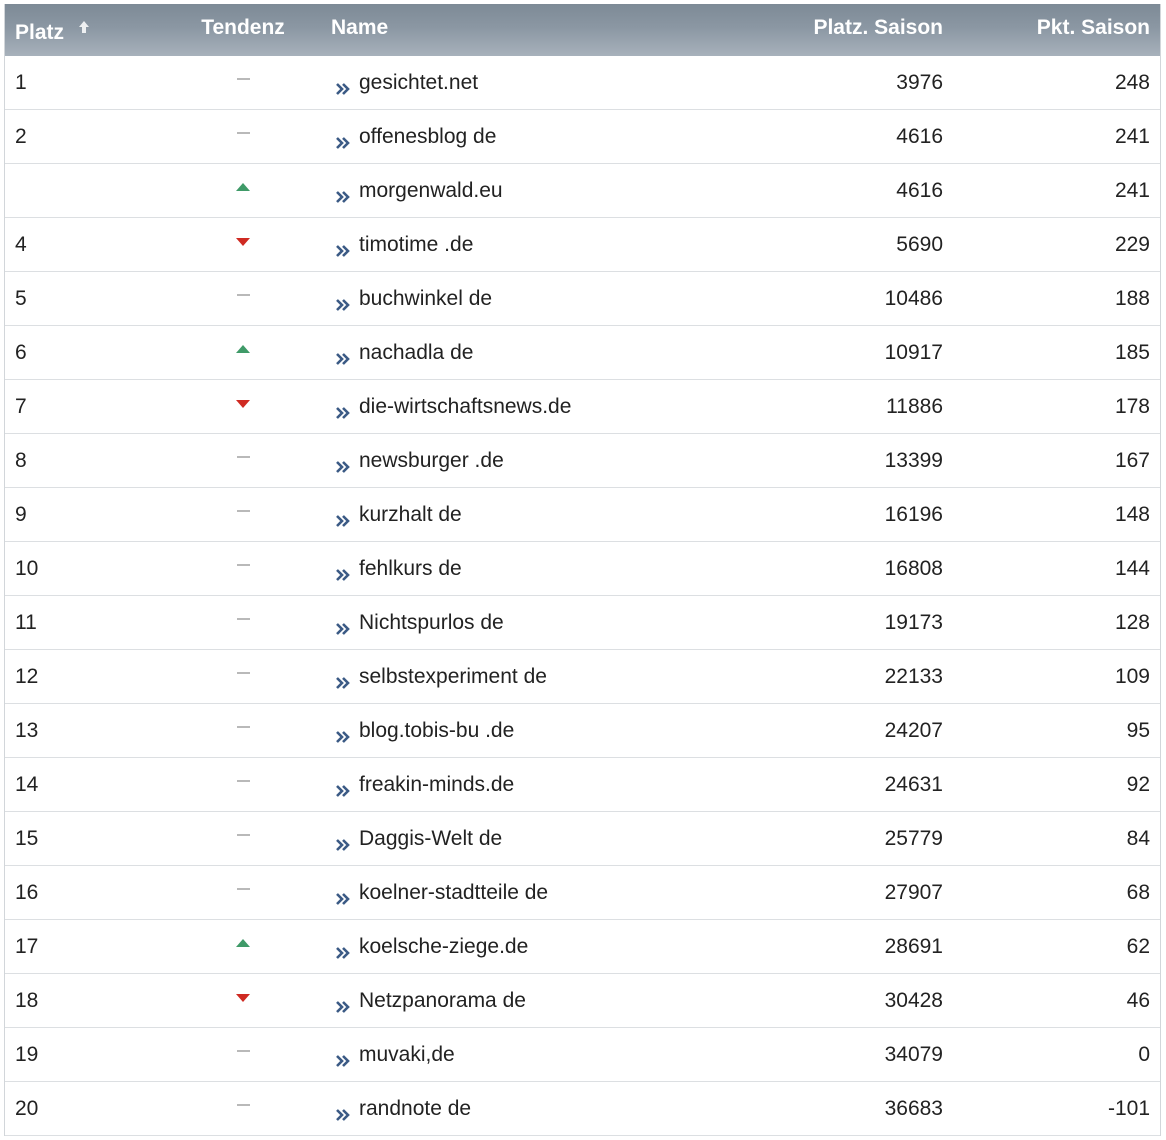 This screenshot has width=1166, height=1140. Describe the element at coordinates (913, 892) in the screenshot. I see `cell-platz-saison: 27907` at that location.